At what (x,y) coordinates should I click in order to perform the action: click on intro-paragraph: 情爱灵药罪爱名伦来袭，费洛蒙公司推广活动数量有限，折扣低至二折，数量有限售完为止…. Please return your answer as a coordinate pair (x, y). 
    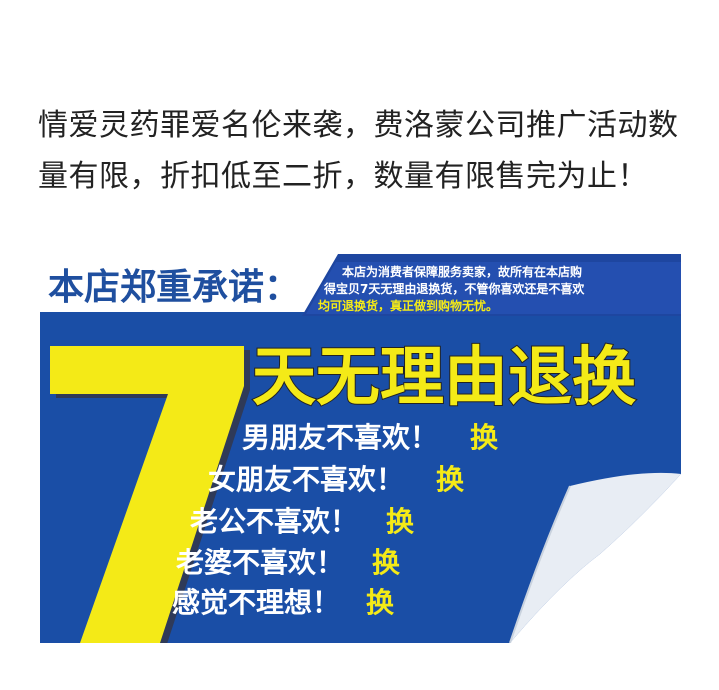
    Looking at the image, I should click on (358, 151).